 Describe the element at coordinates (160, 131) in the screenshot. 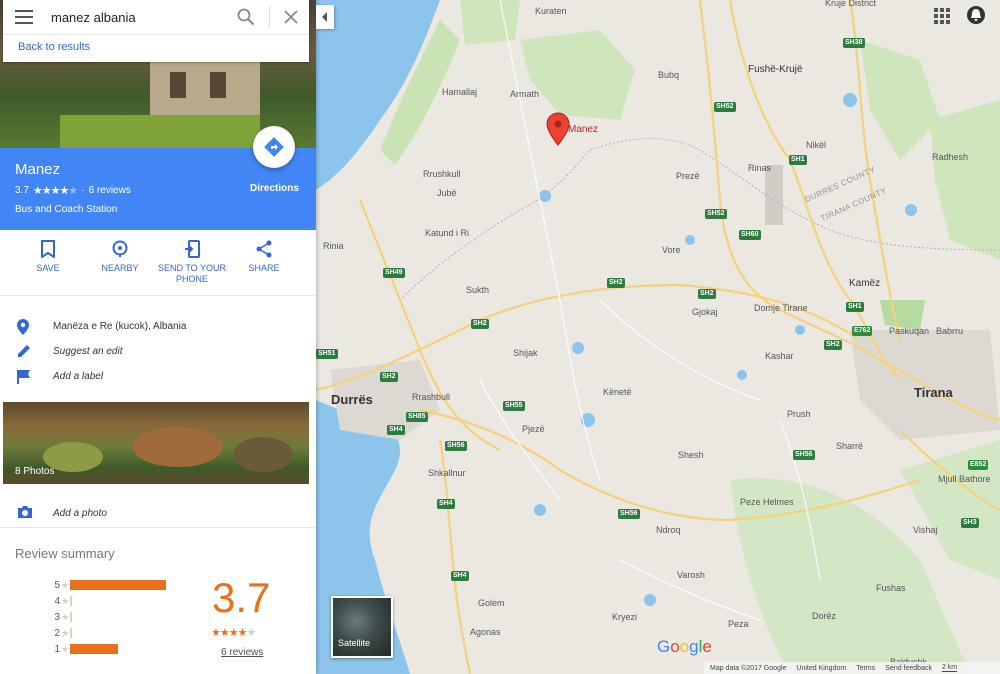

I see `hero-lawn` at that location.